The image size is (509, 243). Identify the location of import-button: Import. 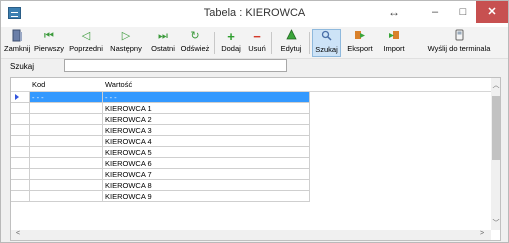
(394, 43).